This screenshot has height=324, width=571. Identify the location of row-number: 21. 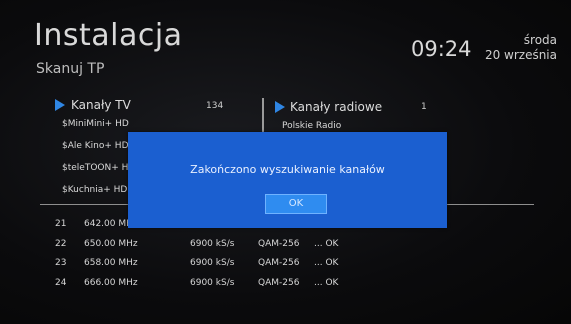
(61, 224).